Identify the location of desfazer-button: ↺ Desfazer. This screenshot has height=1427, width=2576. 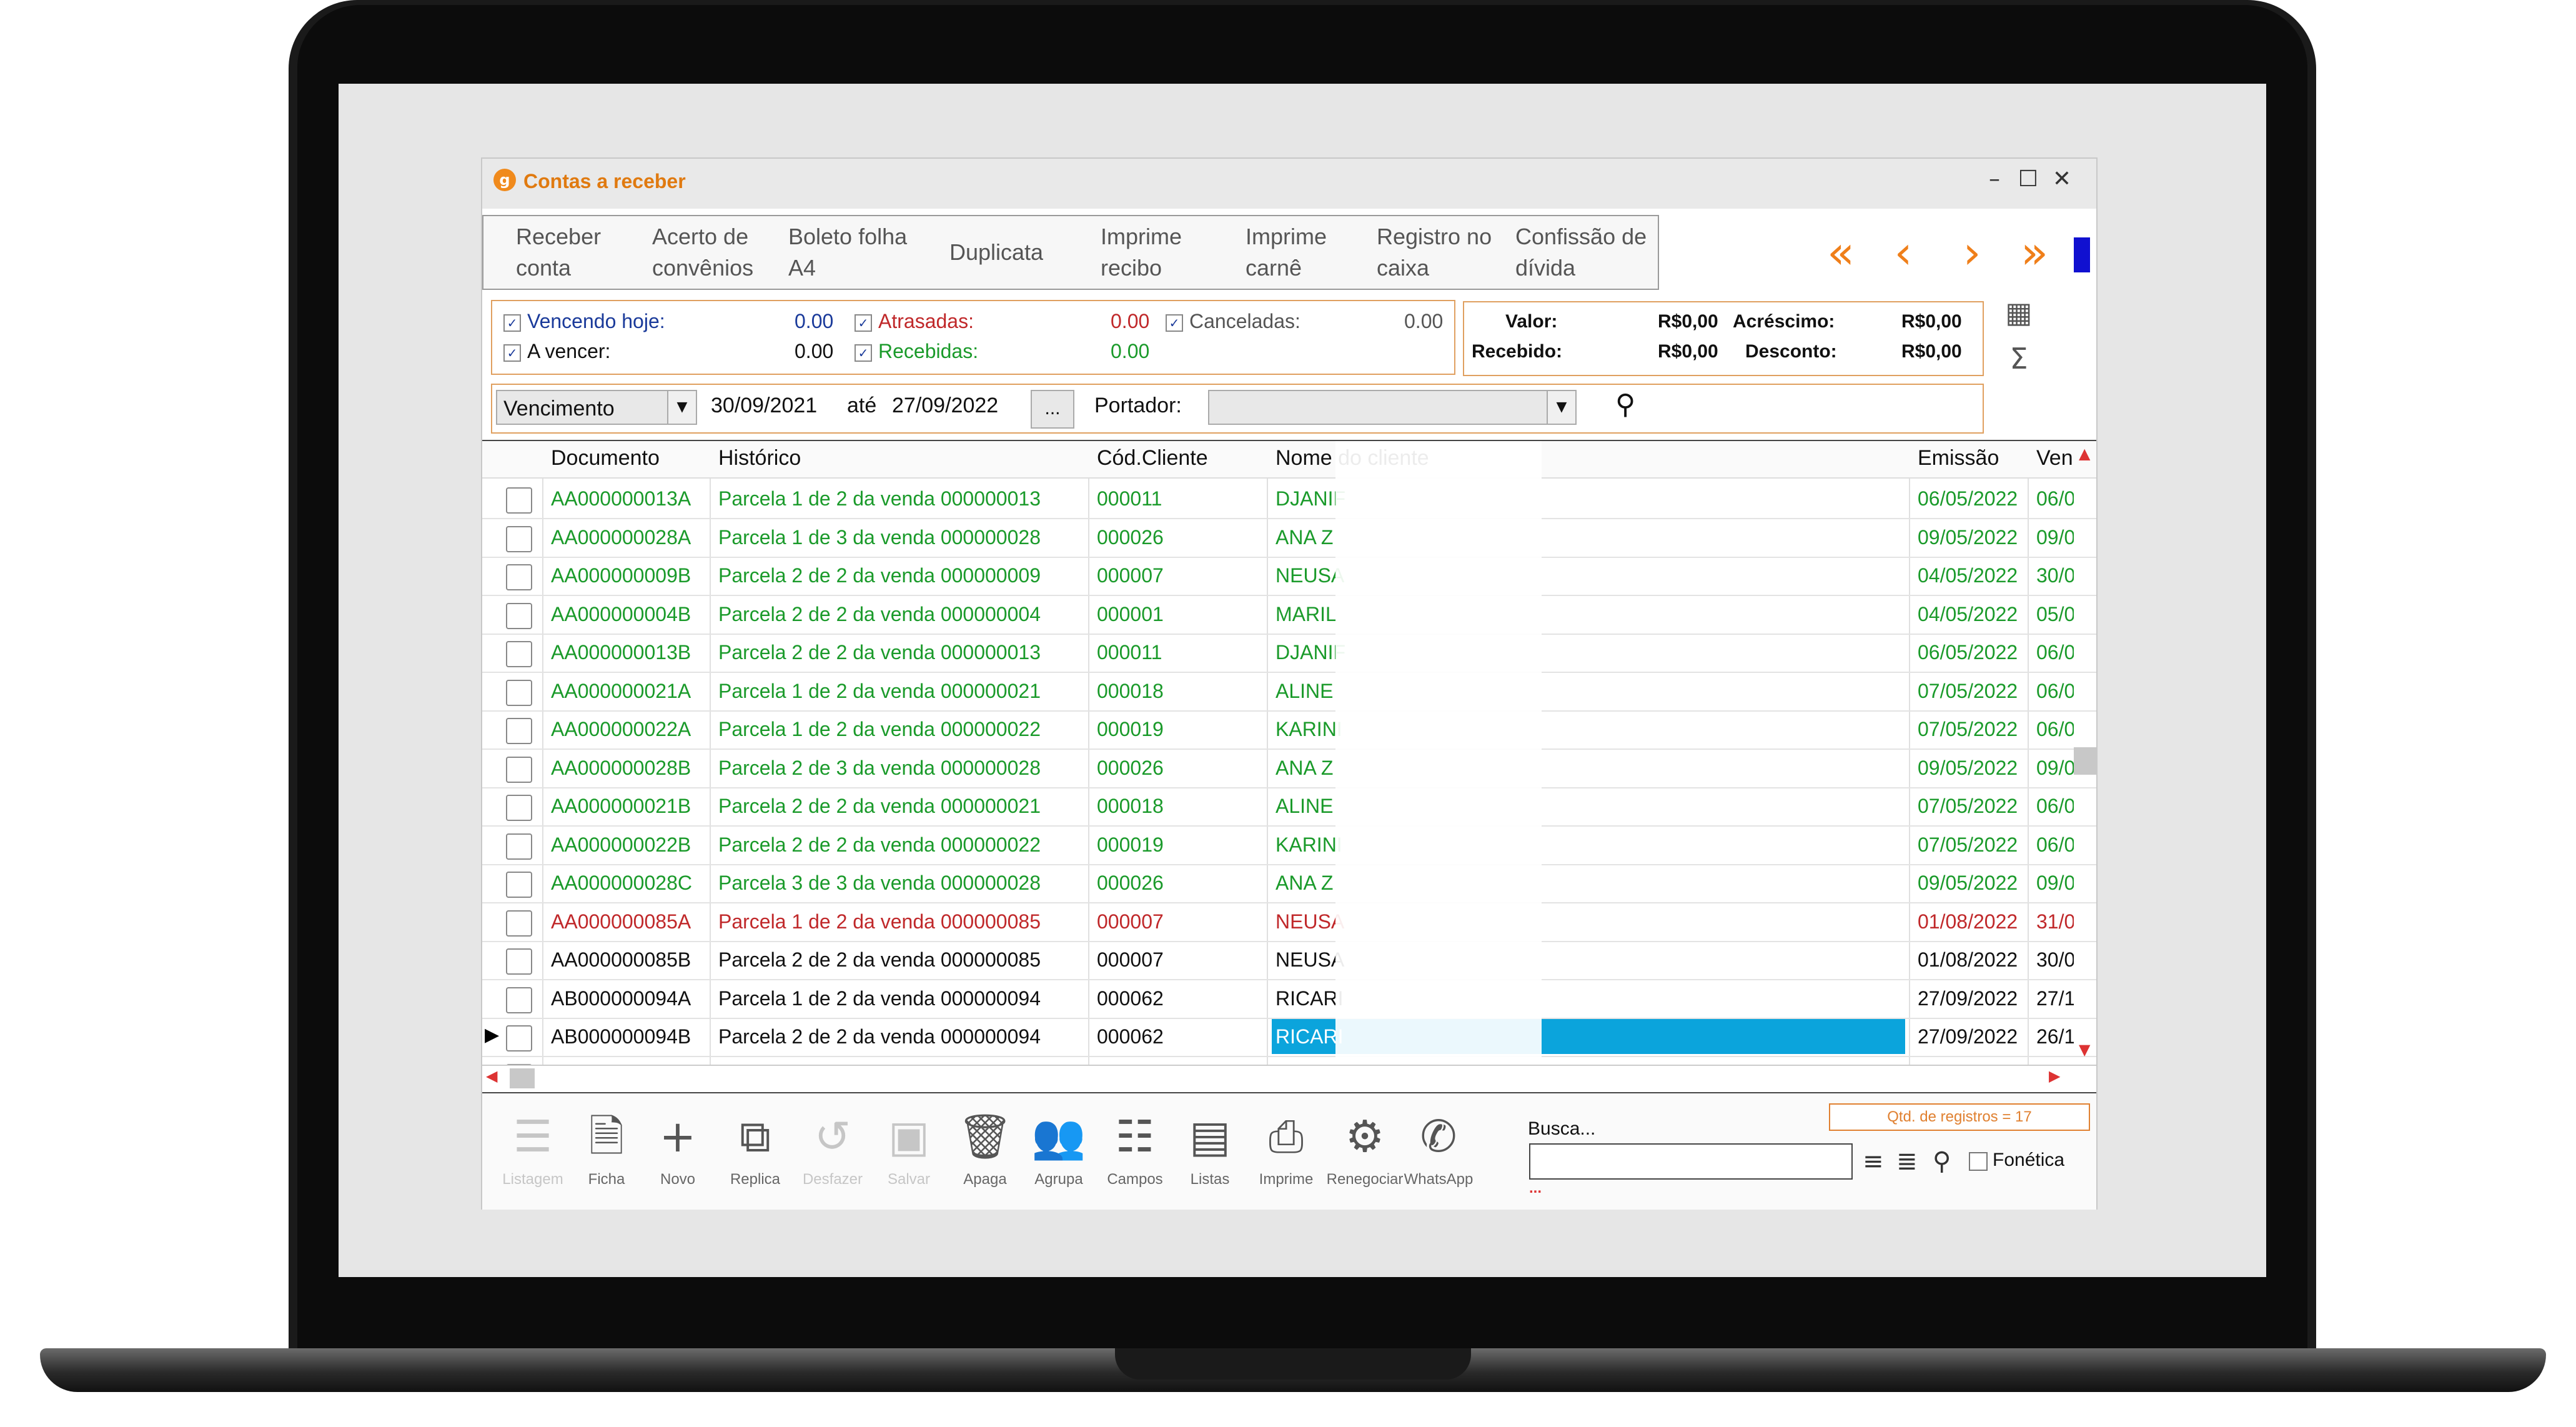
(832, 1155).